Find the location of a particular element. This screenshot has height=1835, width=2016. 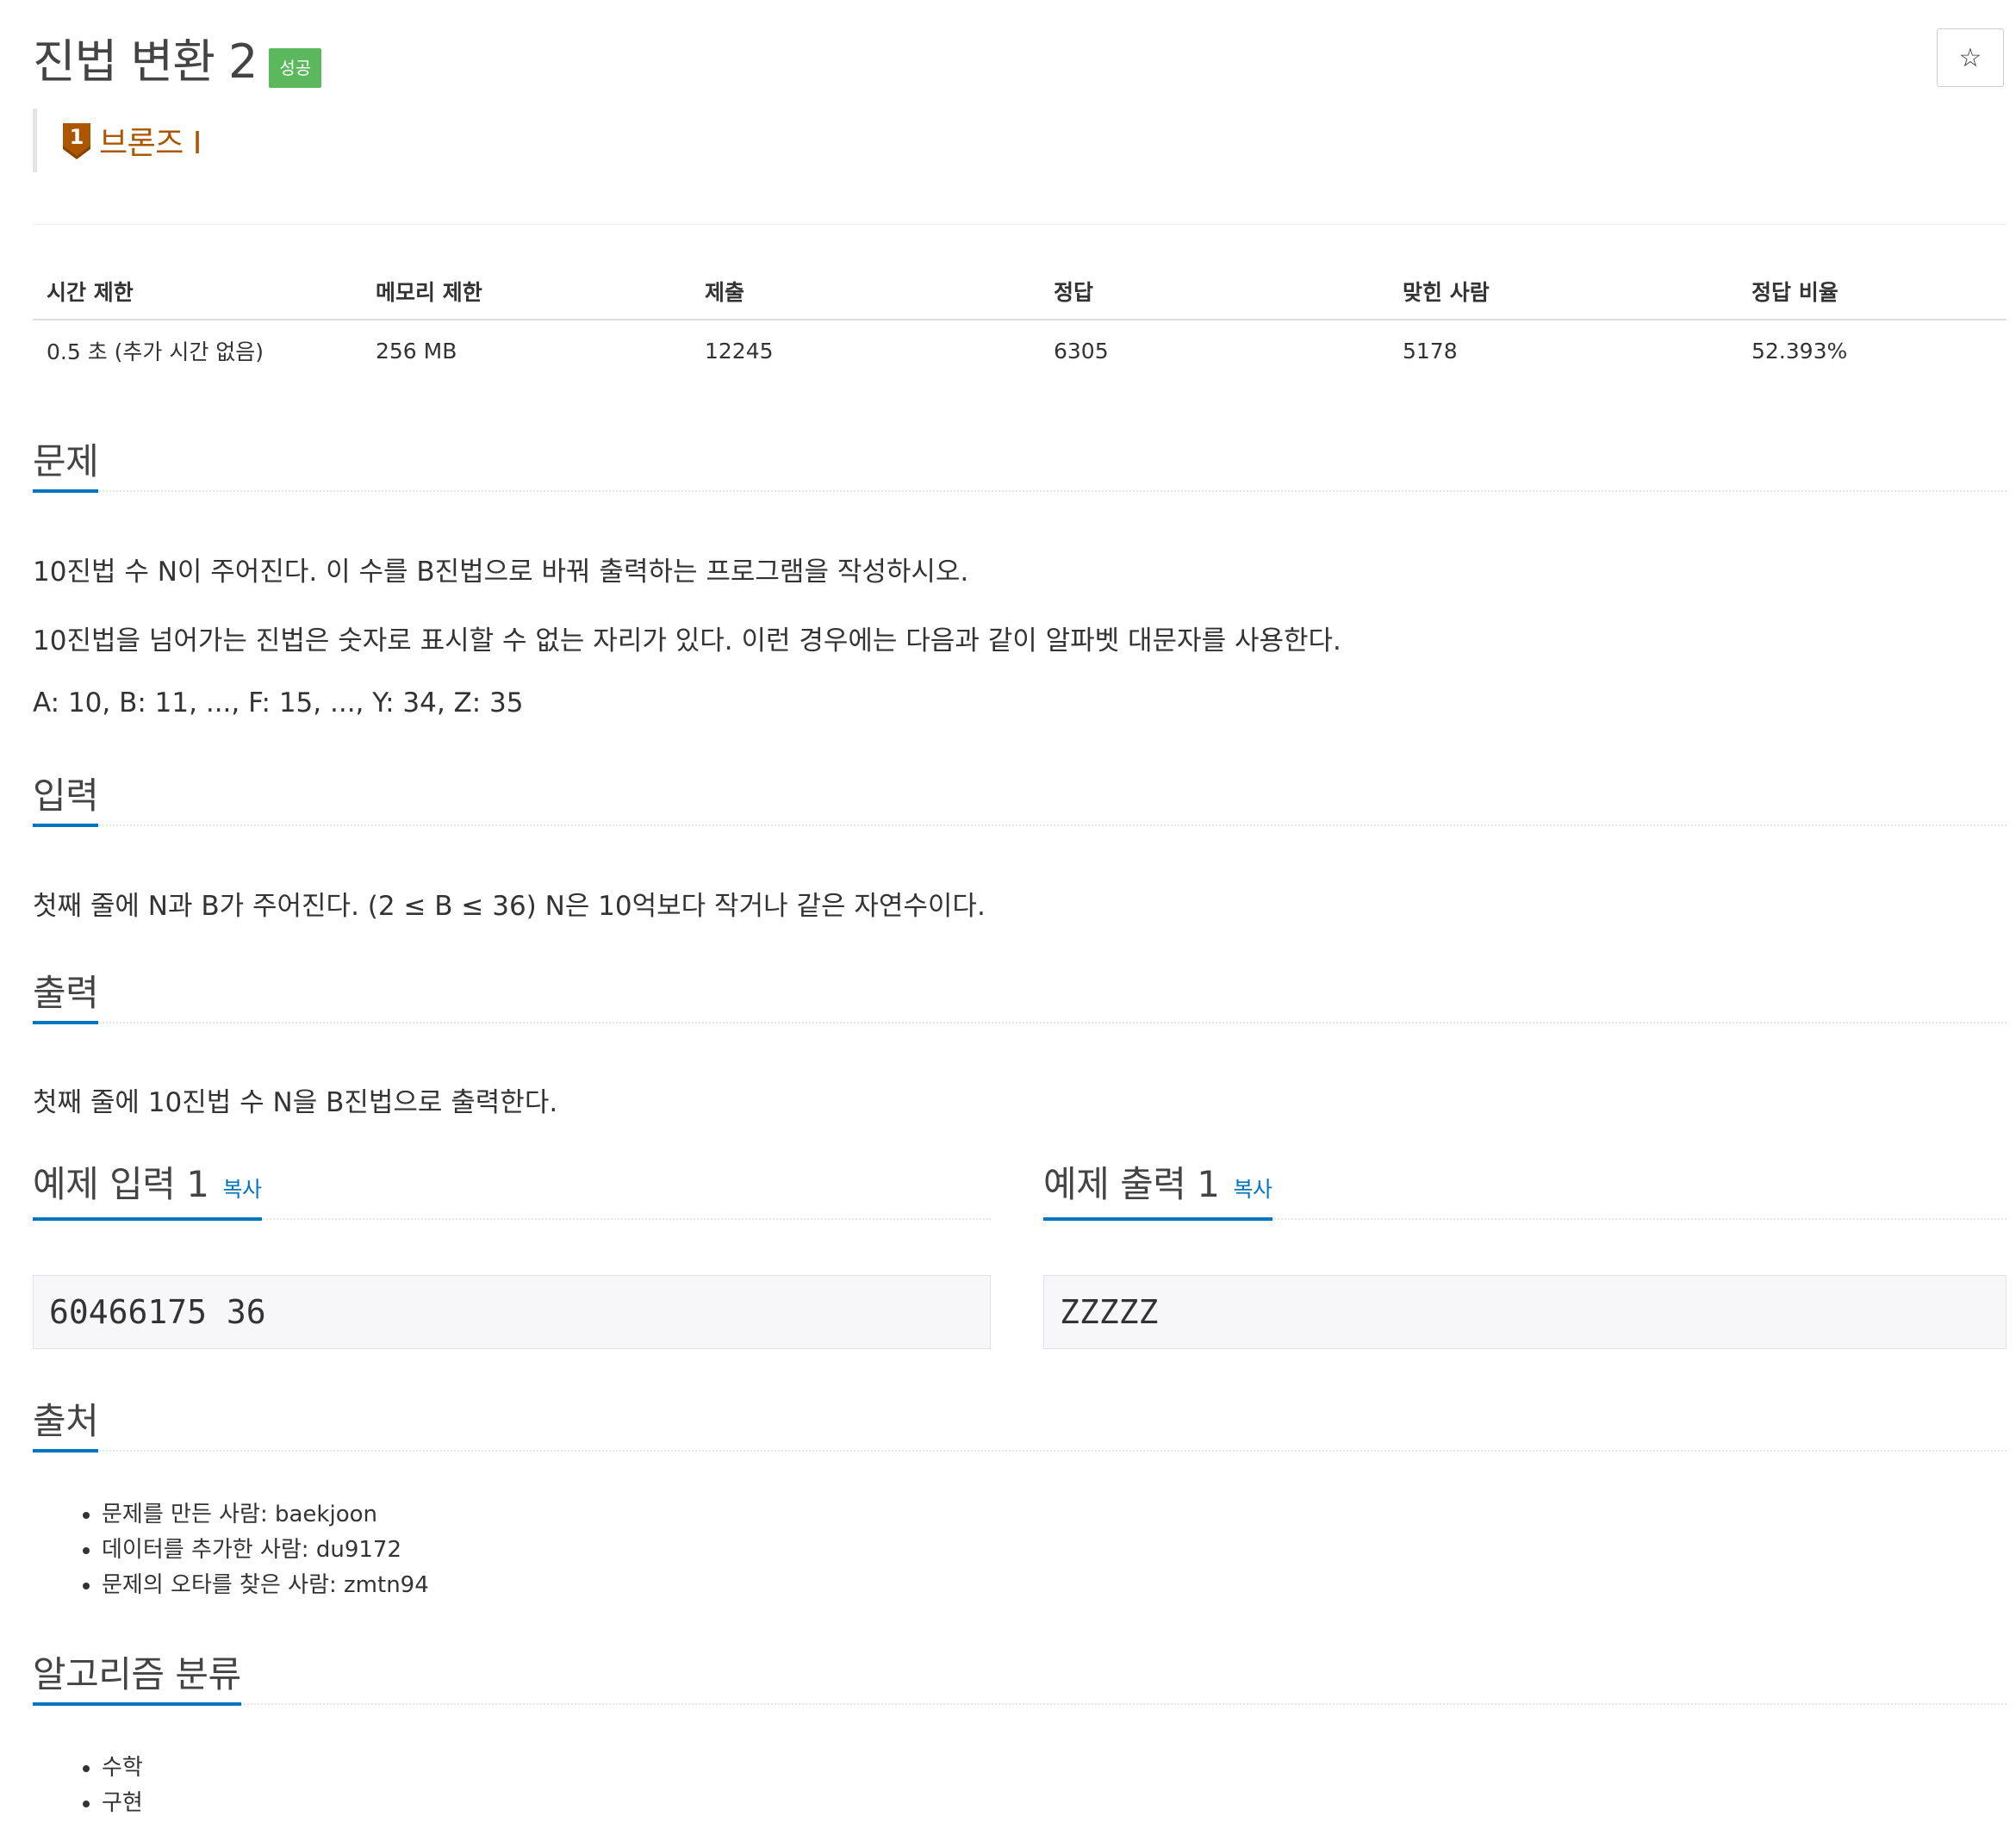

stats-header: 시간 제한 is located at coordinates (198, 292).